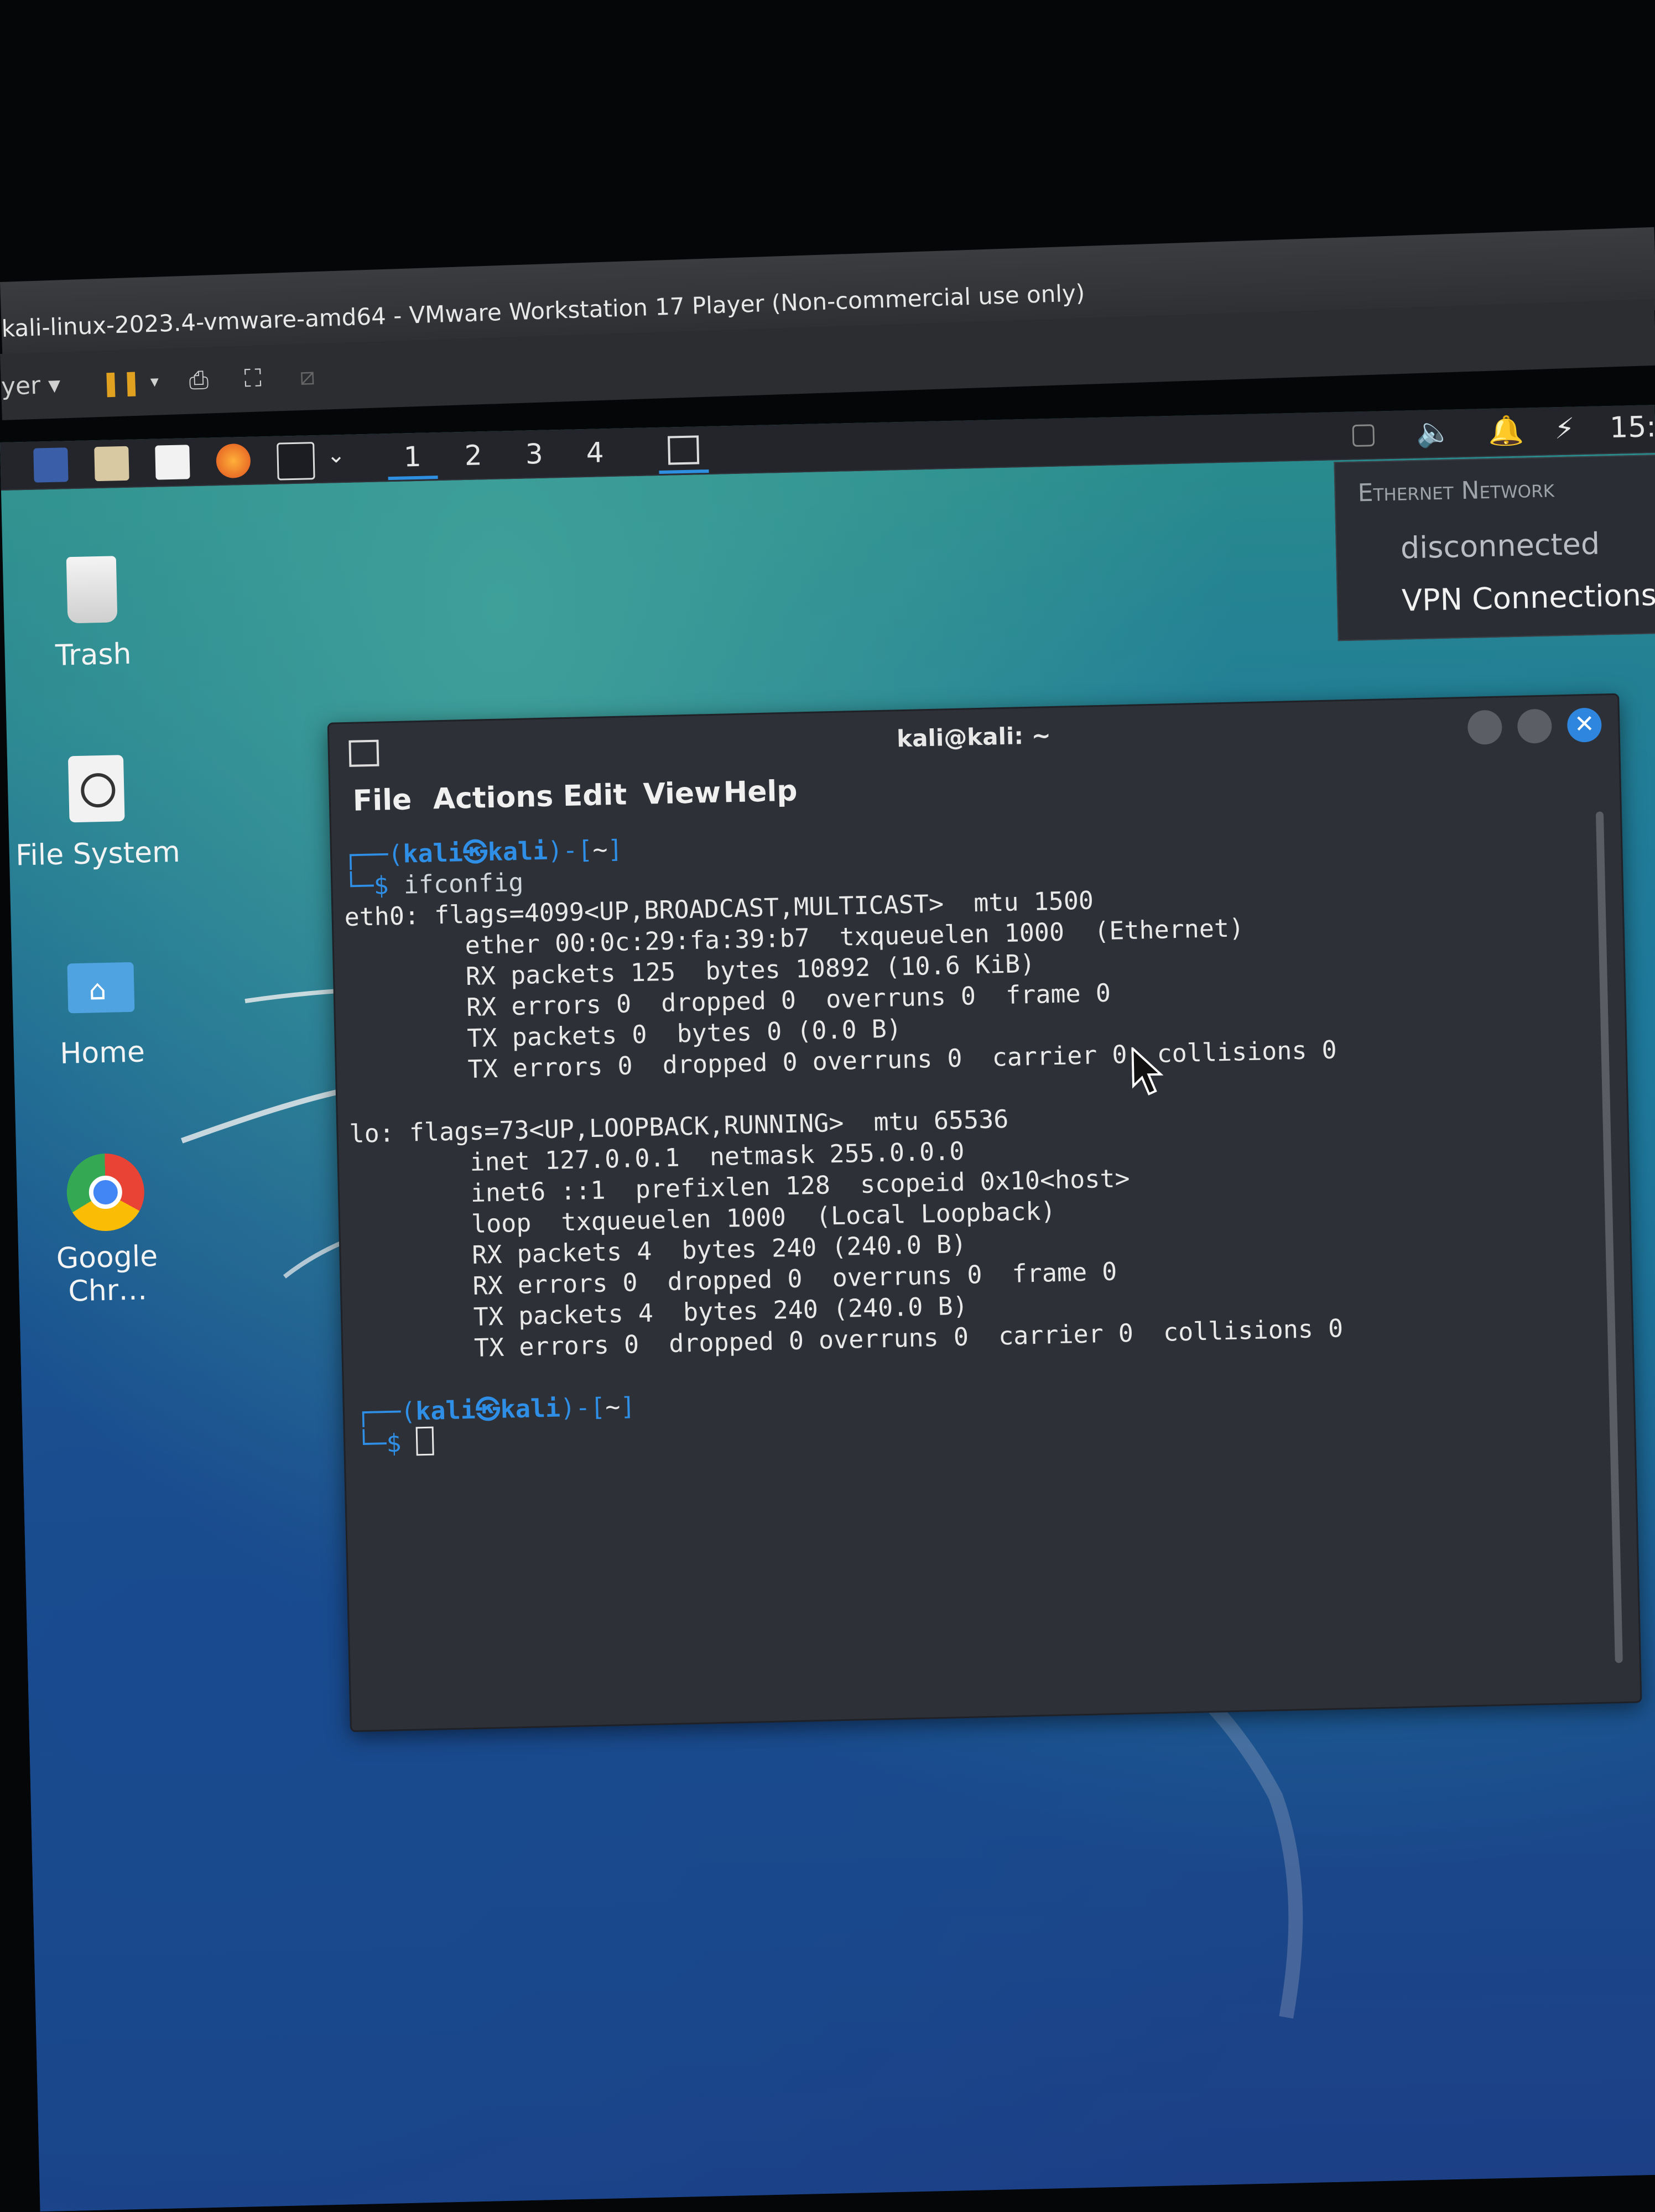 The width and height of the screenshot is (1655, 2212). What do you see at coordinates (1434, 432) in the screenshot?
I see `volume-icon: 🔈` at bounding box center [1434, 432].